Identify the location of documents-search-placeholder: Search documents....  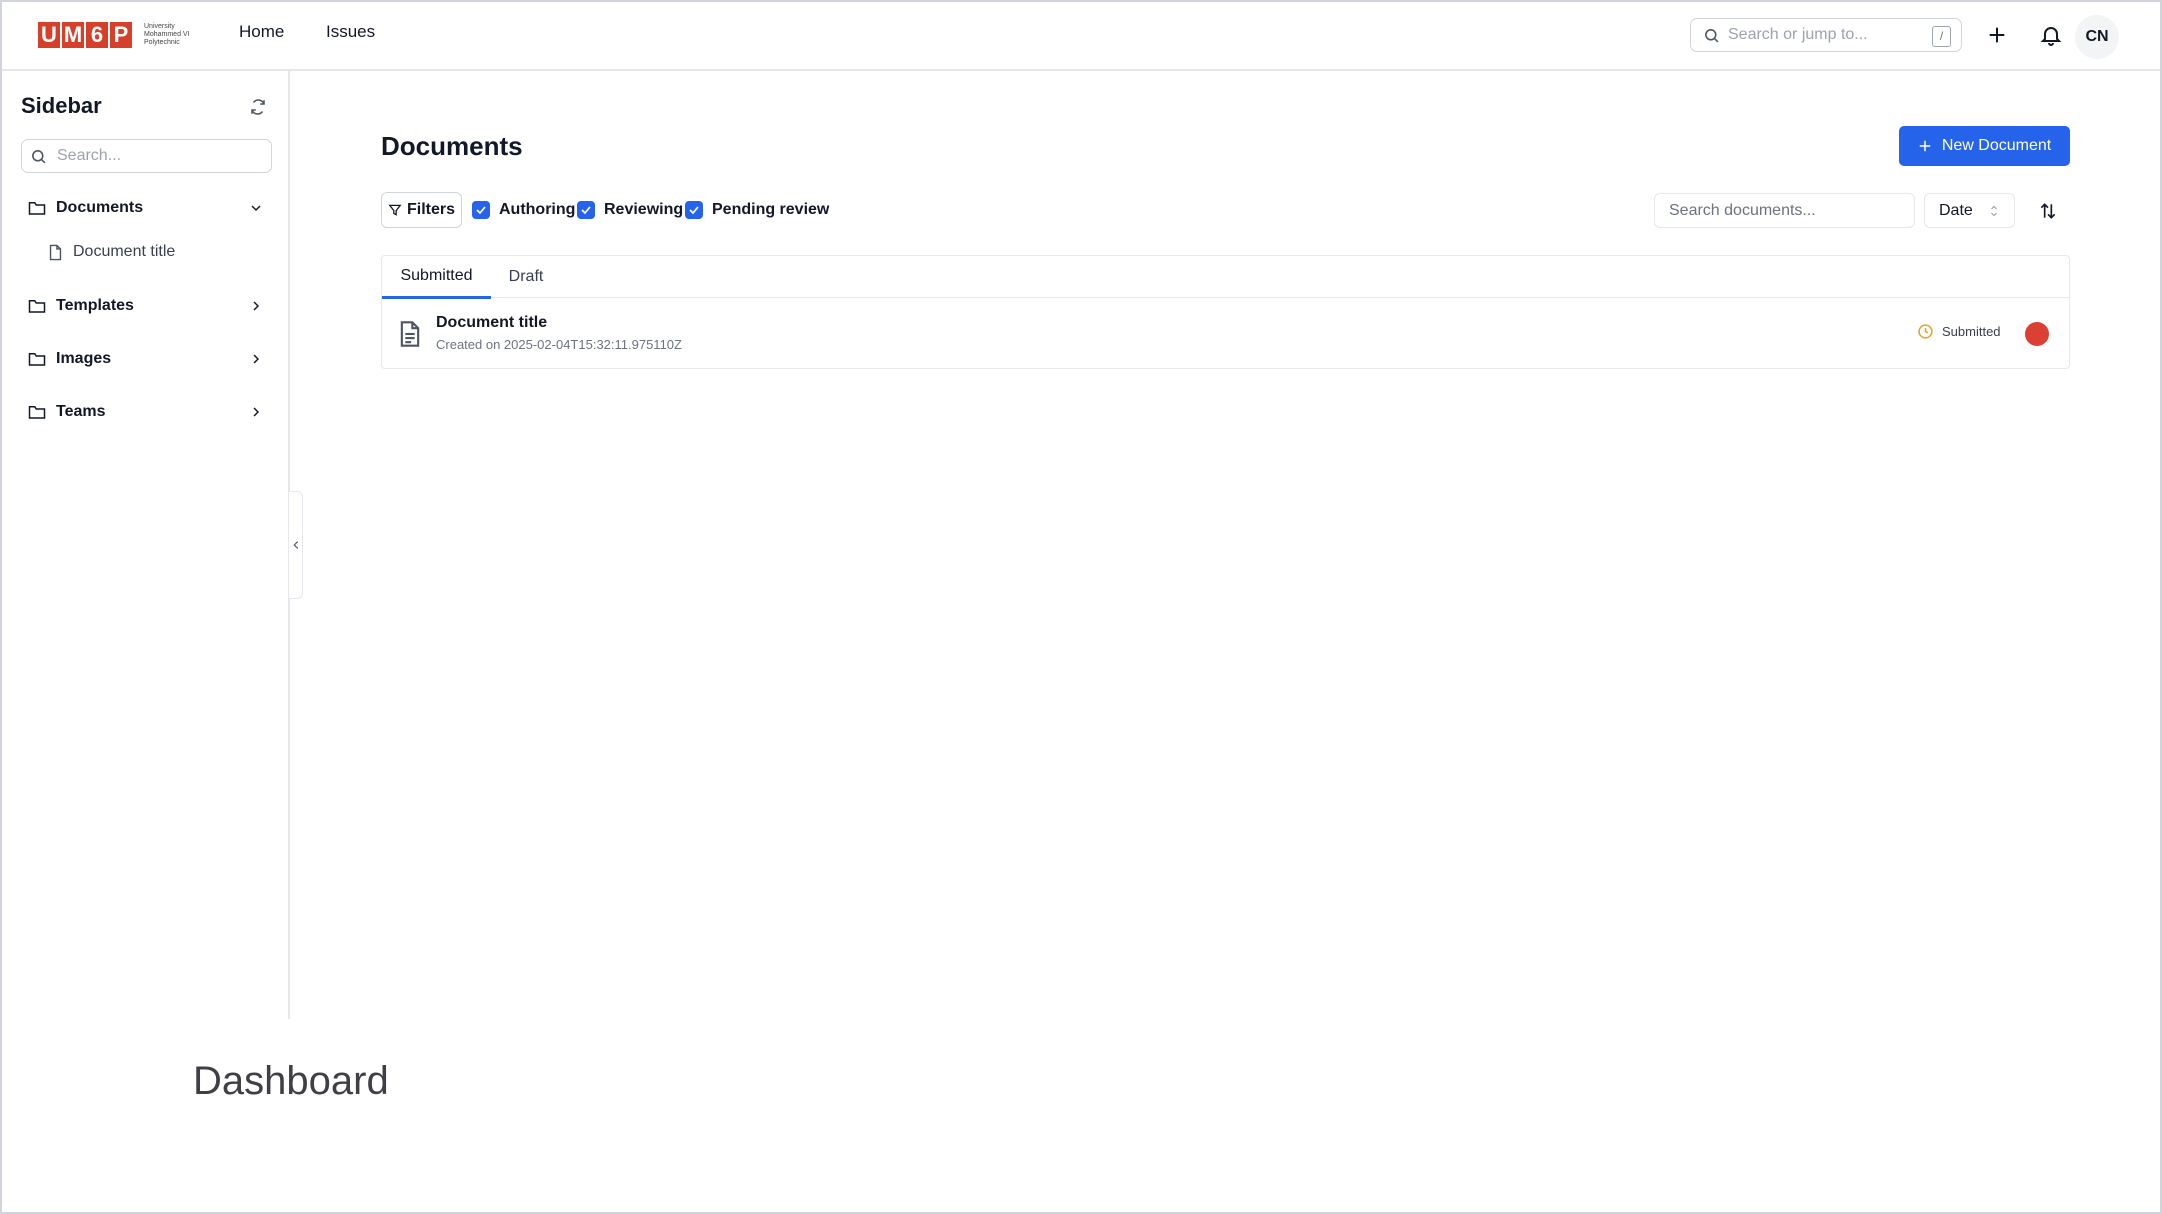
(1742, 210).